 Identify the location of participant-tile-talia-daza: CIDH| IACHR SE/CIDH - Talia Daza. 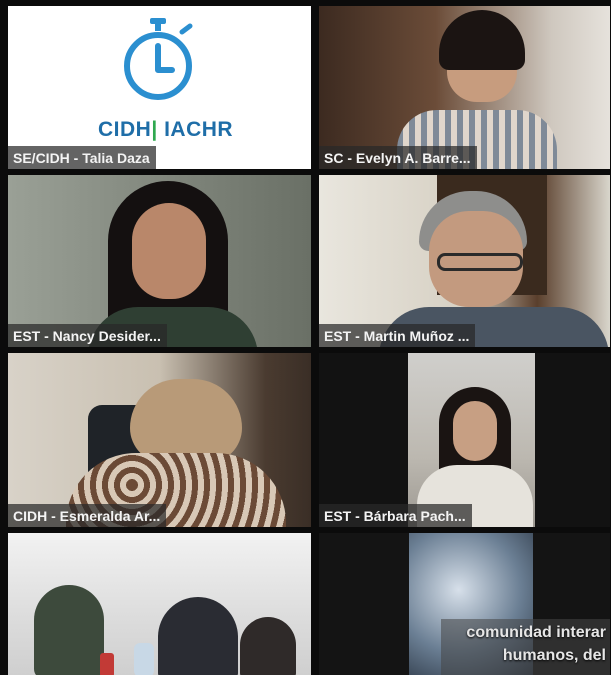
(159, 87).